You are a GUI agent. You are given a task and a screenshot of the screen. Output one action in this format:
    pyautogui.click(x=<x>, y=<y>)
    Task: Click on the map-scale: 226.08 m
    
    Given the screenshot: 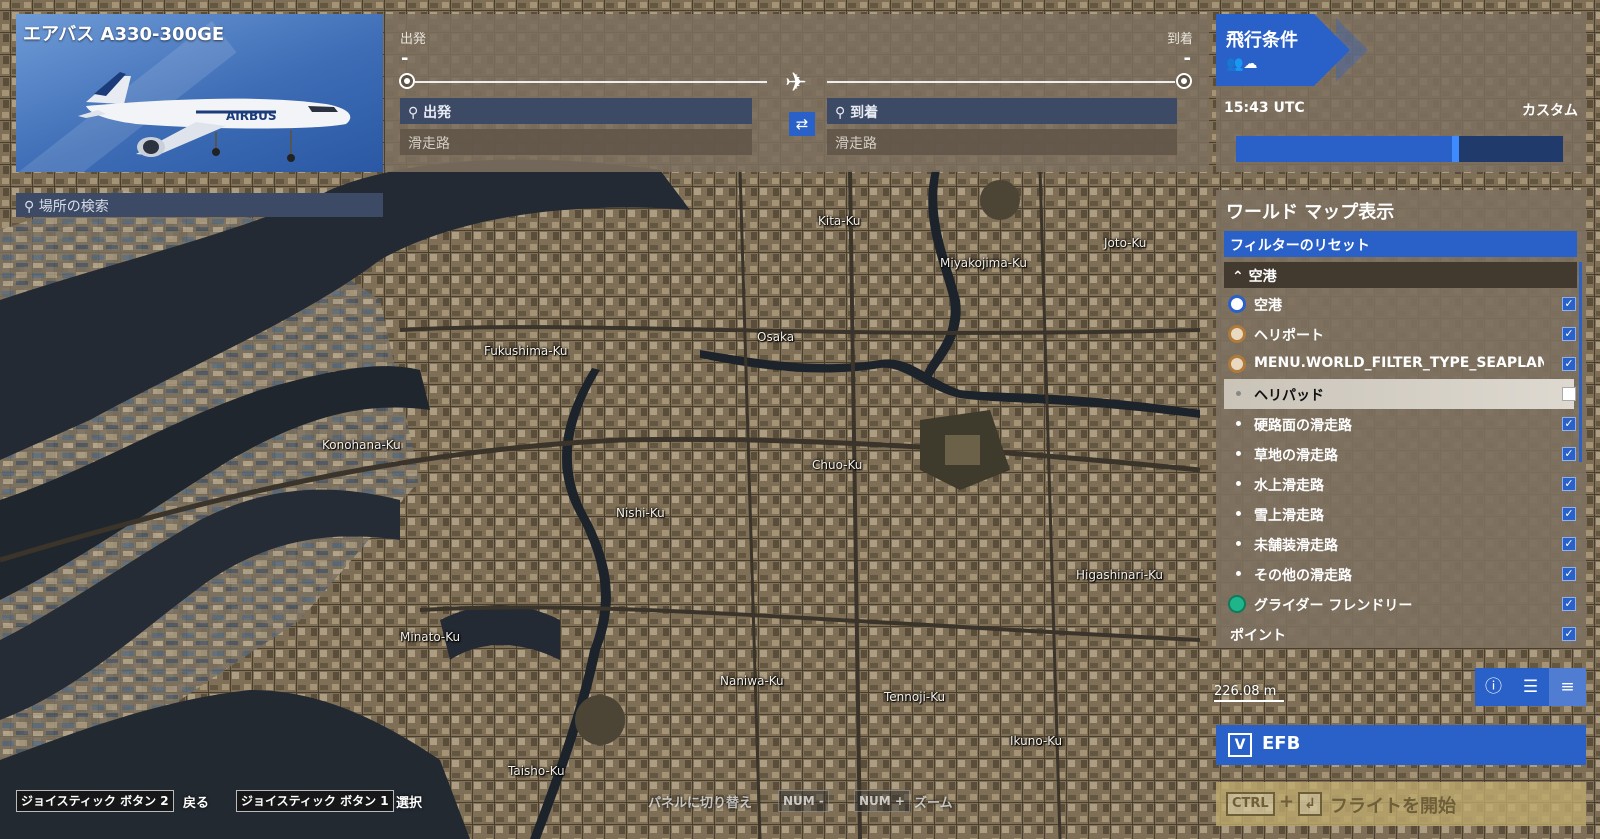 What is the action you would take?
    pyautogui.click(x=1245, y=691)
    